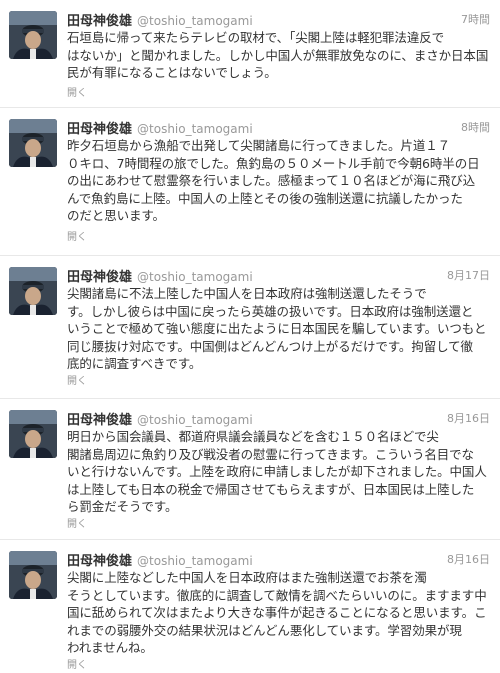 This screenshot has height=673, width=500. Describe the element at coordinates (279, 19) in the screenshot. I see `tweet-header: 田母神俊雄 @toshio_tamogami 7時間` at that location.